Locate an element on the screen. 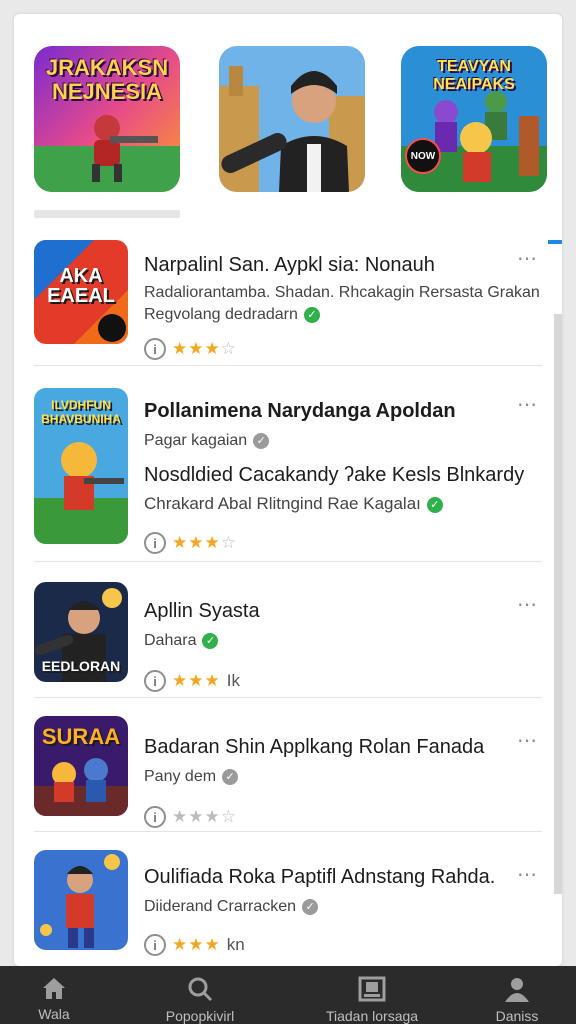 The height and width of the screenshot is (1024, 576). nav-home-label: Wala is located at coordinates (54, 1014).